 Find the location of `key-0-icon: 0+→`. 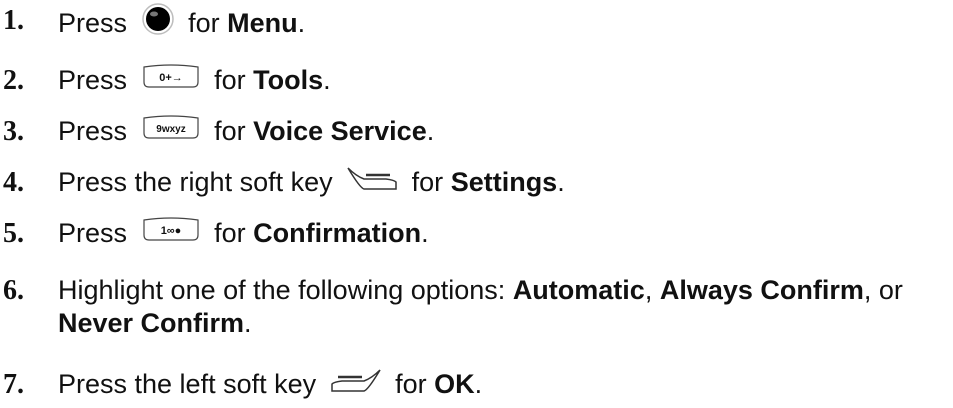

key-0-icon: 0+→ is located at coordinates (171, 80).